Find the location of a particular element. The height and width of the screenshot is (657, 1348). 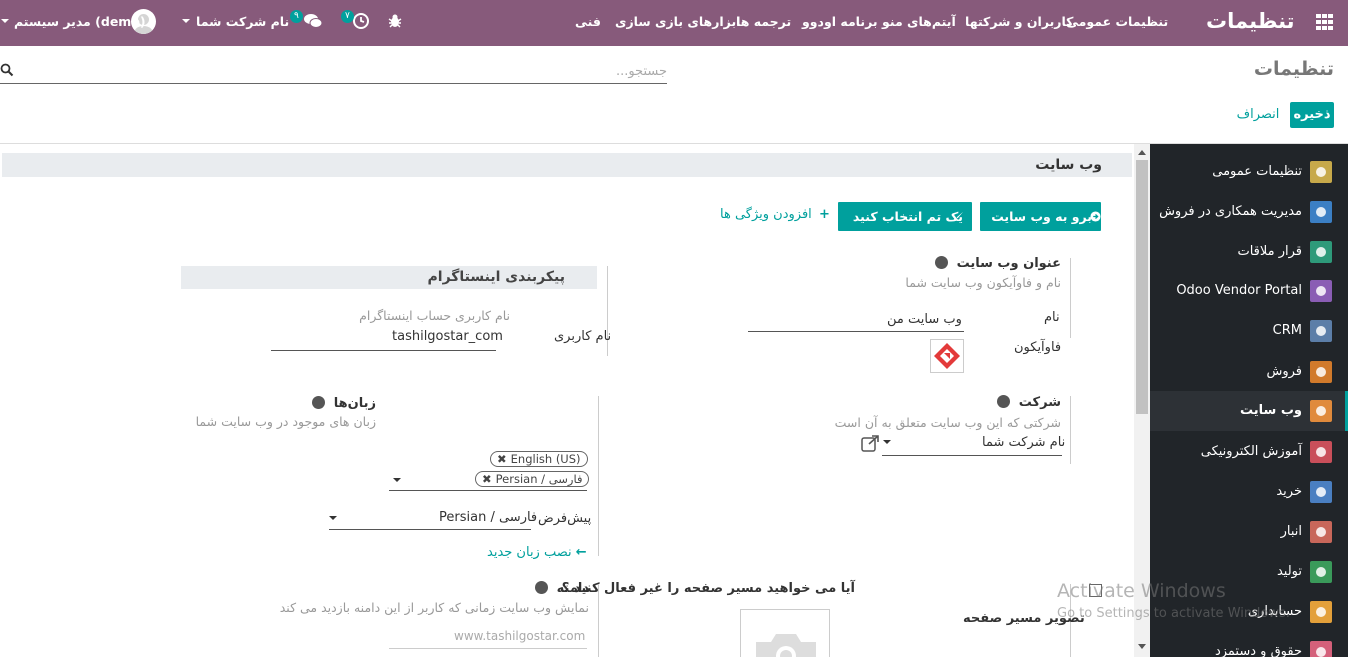

favicon-image is located at coordinates (947, 356).